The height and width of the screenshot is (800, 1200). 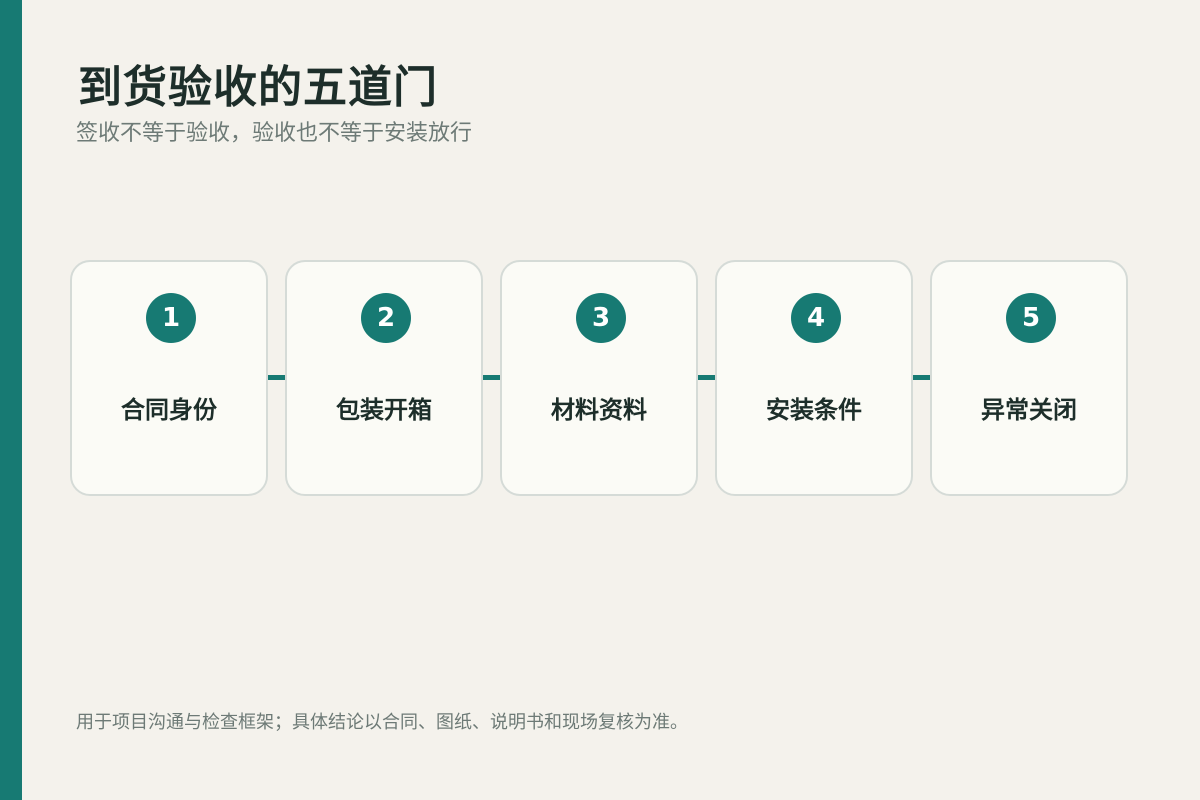 What do you see at coordinates (384, 410) in the screenshot?
I see `step-label: 包装开箱` at bounding box center [384, 410].